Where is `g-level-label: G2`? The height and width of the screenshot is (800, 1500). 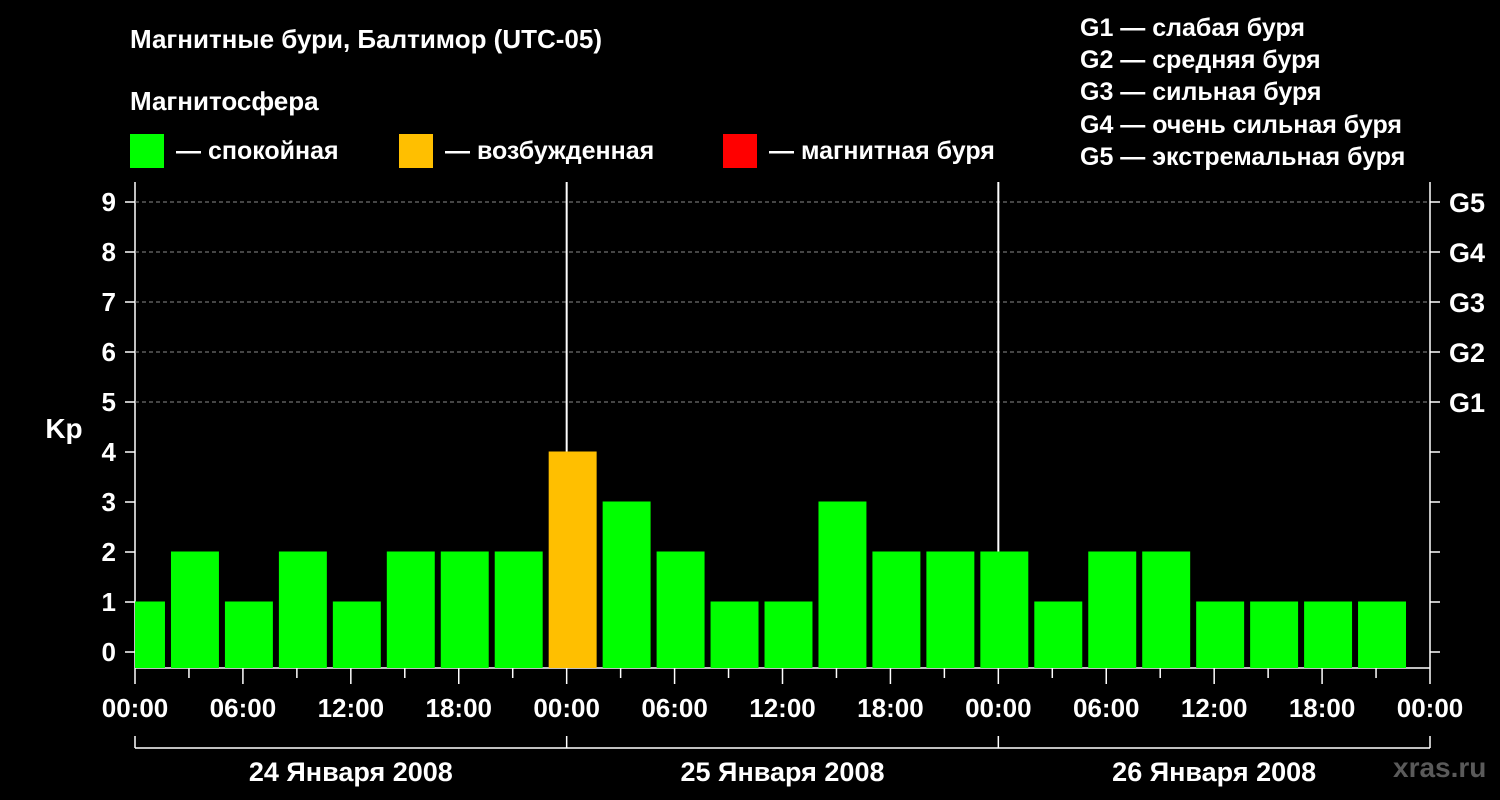 g-level-label: G2 is located at coordinates (1467, 353).